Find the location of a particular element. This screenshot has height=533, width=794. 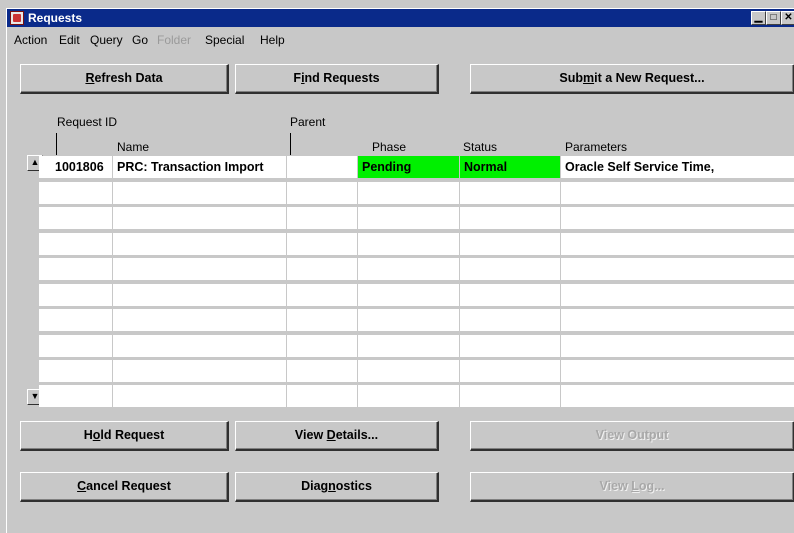

menu-go: Go is located at coordinates (140, 40).